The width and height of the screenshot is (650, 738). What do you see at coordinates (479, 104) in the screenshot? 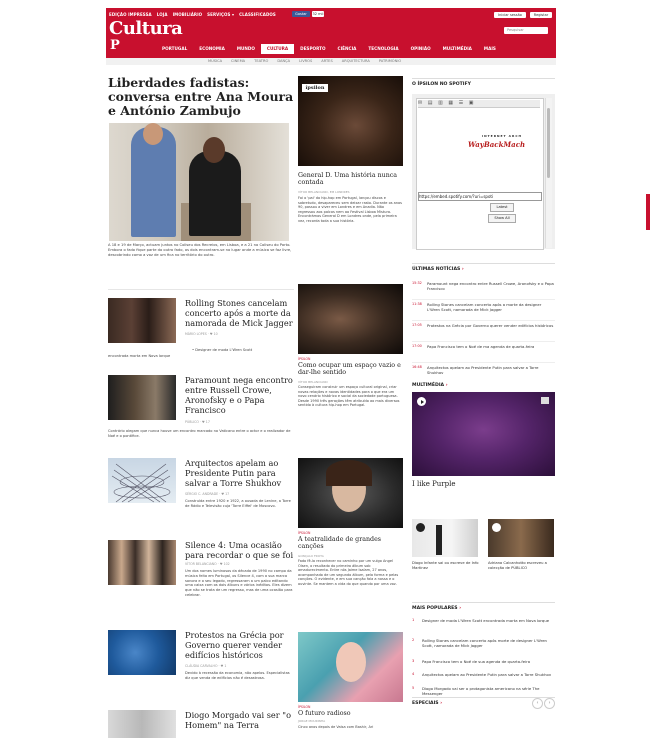
I see `embed-toolbar: ✉ ▤ ▥ ▦ ☰ ▣` at bounding box center [479, 104].